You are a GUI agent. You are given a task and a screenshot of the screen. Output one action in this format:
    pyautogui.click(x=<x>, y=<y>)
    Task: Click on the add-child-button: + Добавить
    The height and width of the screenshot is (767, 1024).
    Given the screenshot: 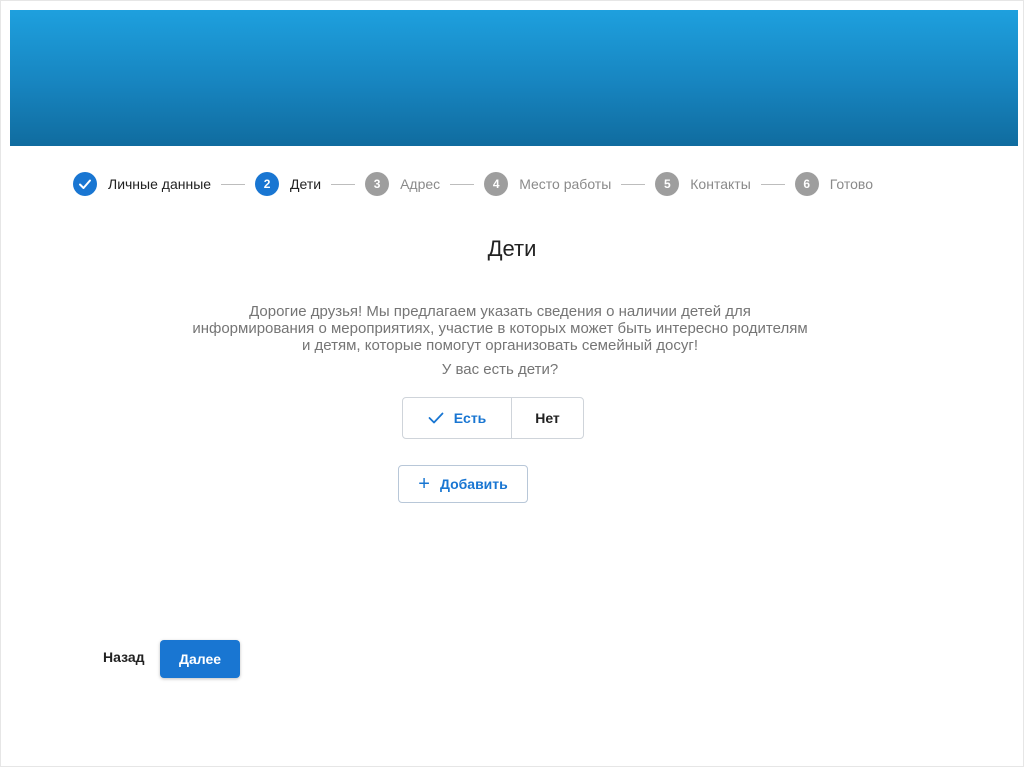 What is the action you would take?
    pyautogui.click(x=463, y=484)
    